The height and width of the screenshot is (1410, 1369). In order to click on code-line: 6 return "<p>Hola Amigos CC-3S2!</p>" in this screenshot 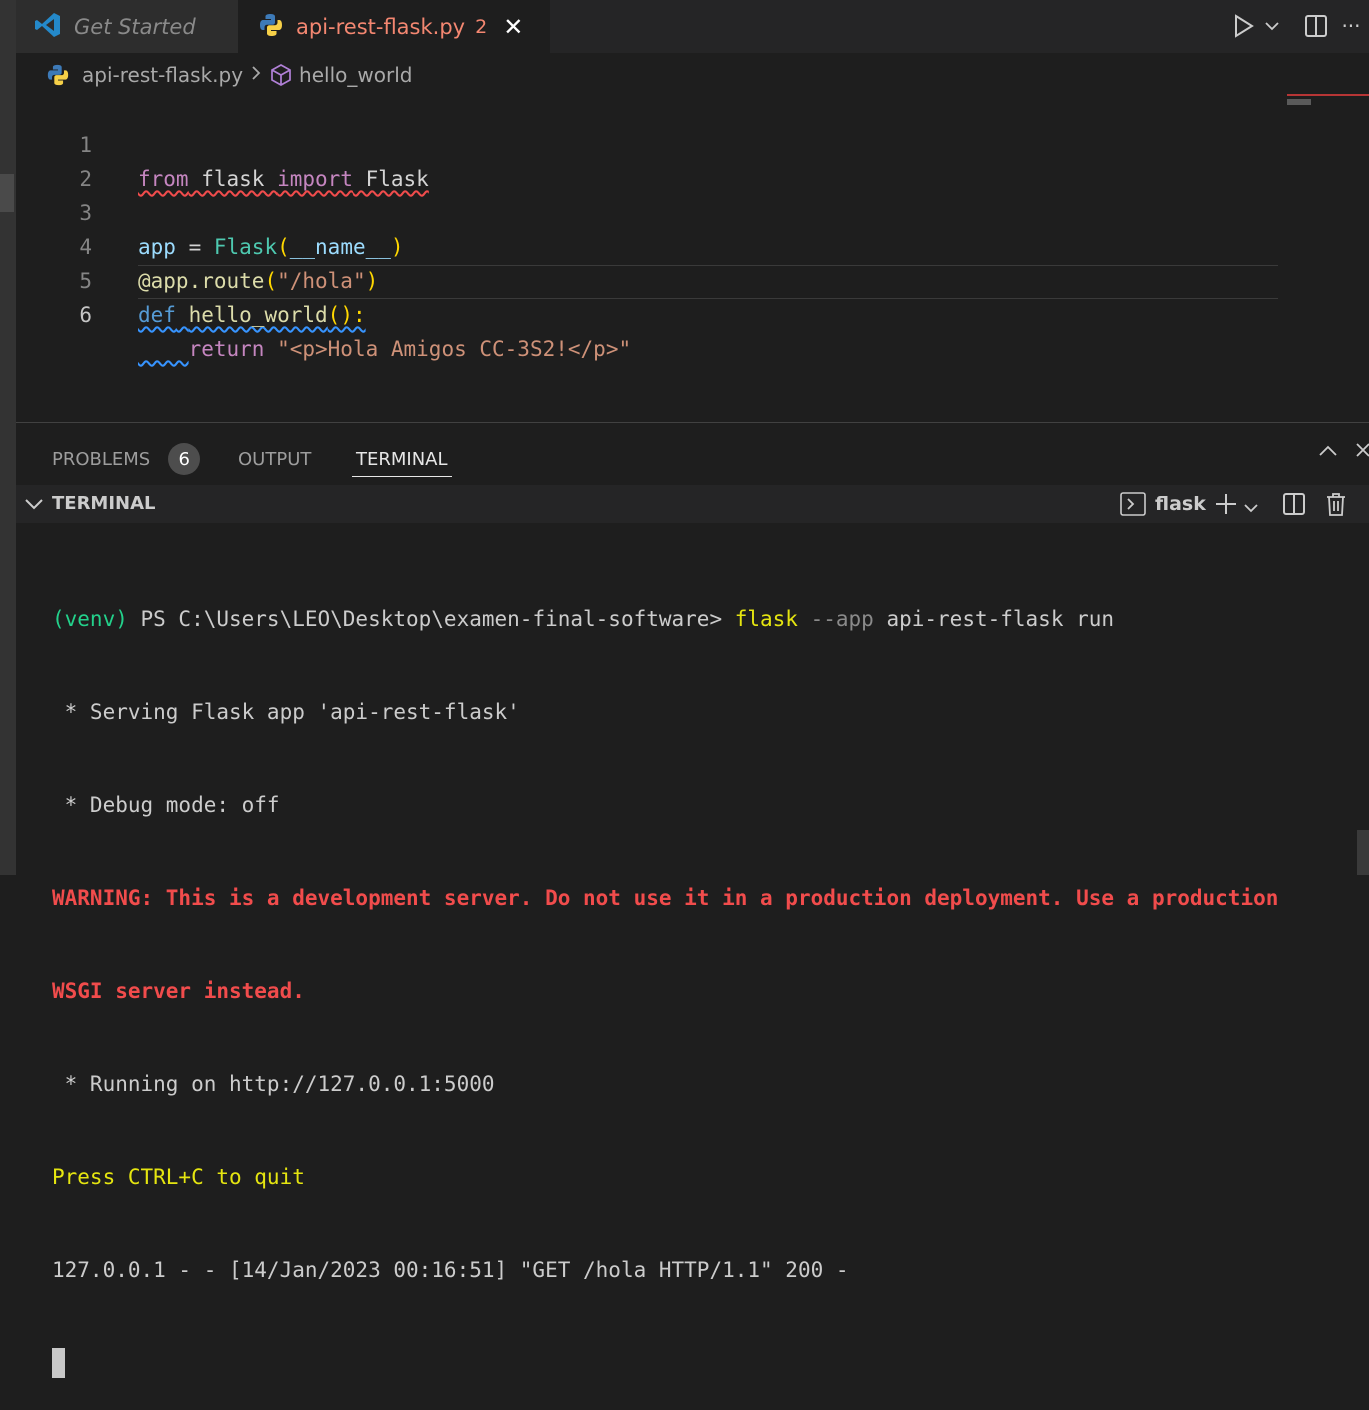, I will do `click(651, 312)`.